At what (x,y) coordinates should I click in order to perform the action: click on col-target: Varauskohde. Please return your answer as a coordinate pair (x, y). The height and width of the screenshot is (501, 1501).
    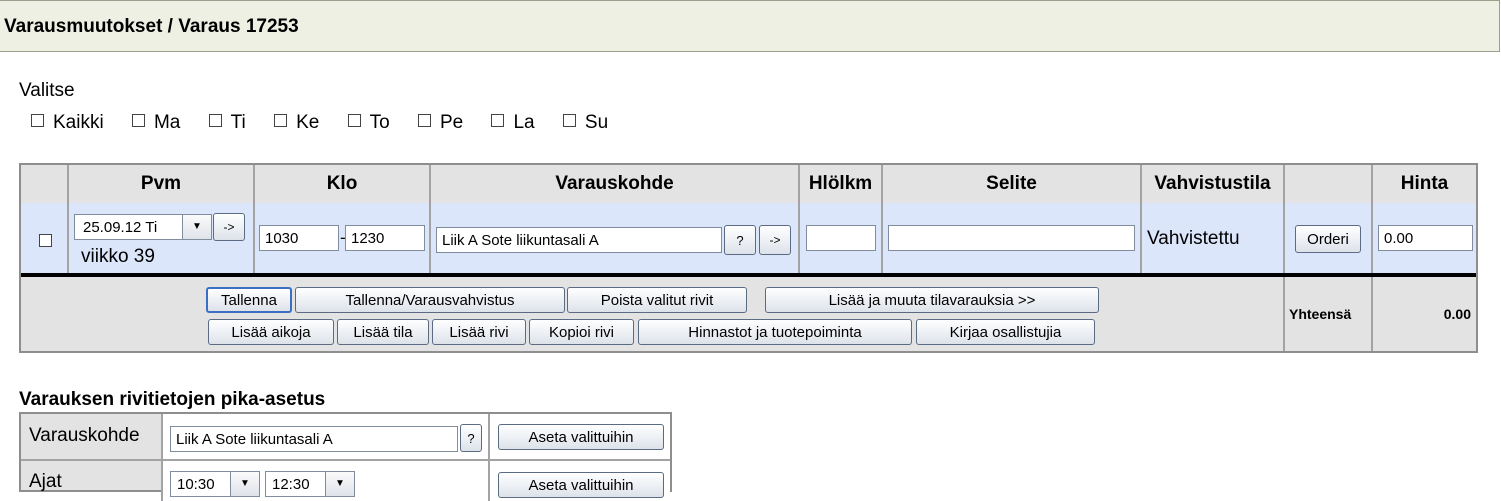
    Looking at the image, I should click on (615, 184).